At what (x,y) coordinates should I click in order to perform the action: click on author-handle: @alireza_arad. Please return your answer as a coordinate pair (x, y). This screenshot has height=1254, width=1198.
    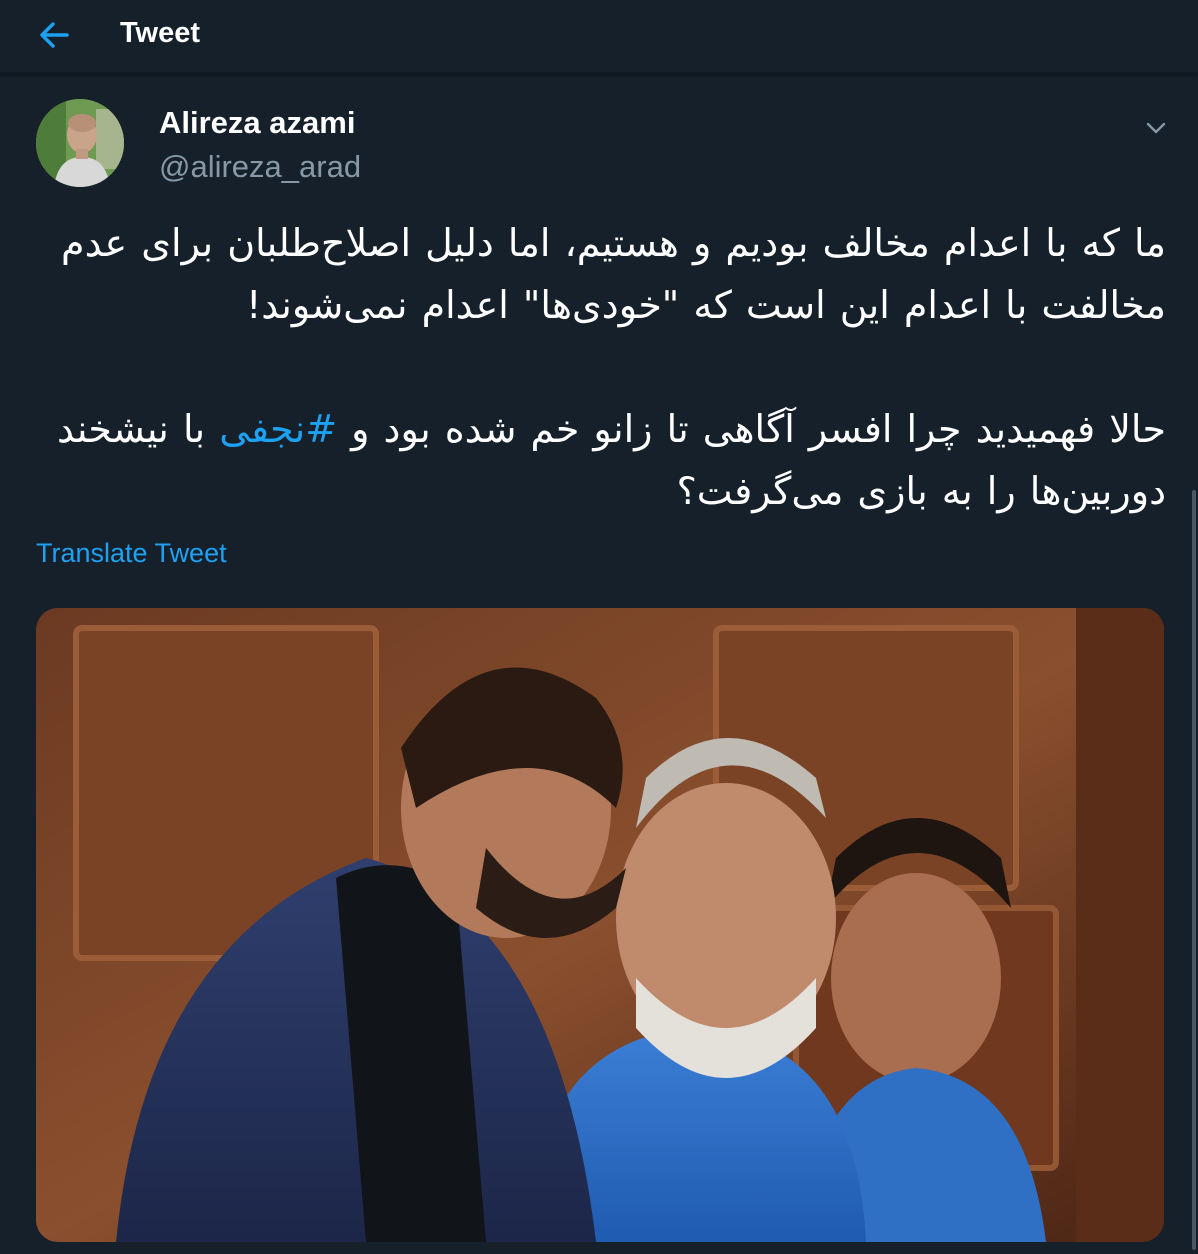
    Looking at the image, I should click on (260, 167).